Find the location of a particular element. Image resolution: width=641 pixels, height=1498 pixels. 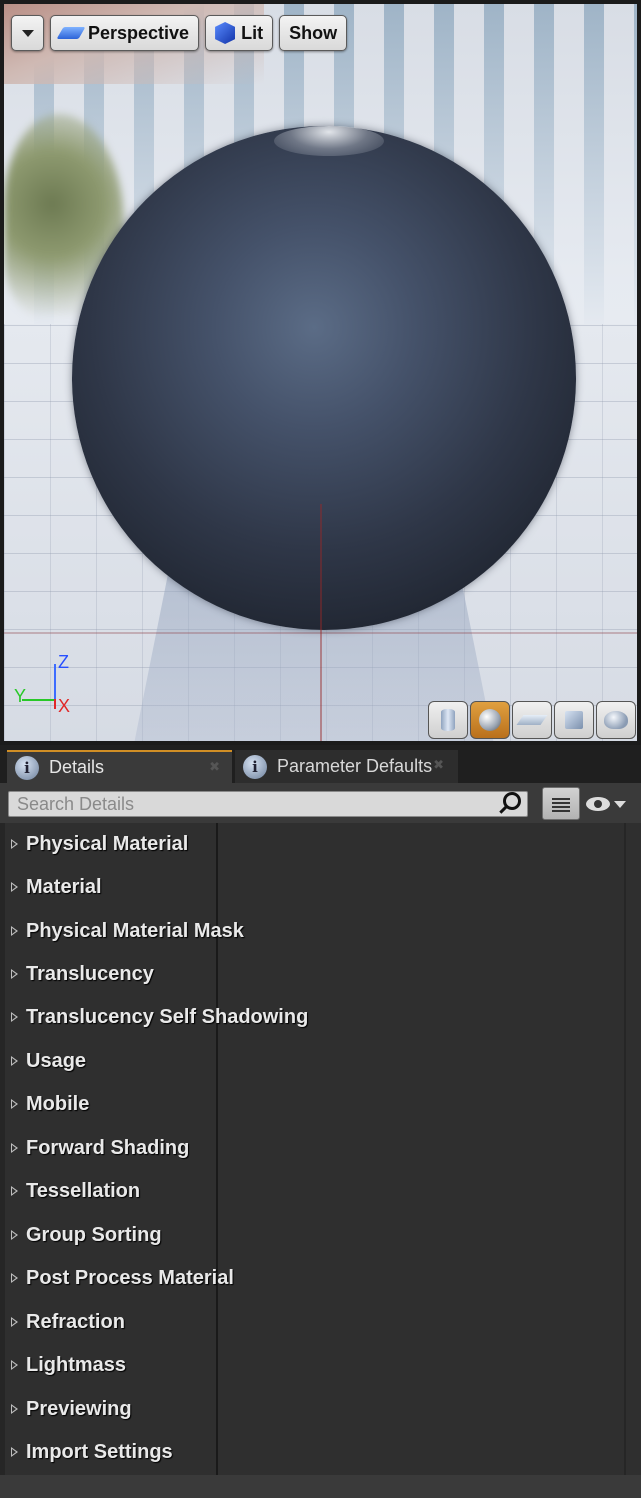

category-row: Physical Material Mask is located at coordinates (314, 931).